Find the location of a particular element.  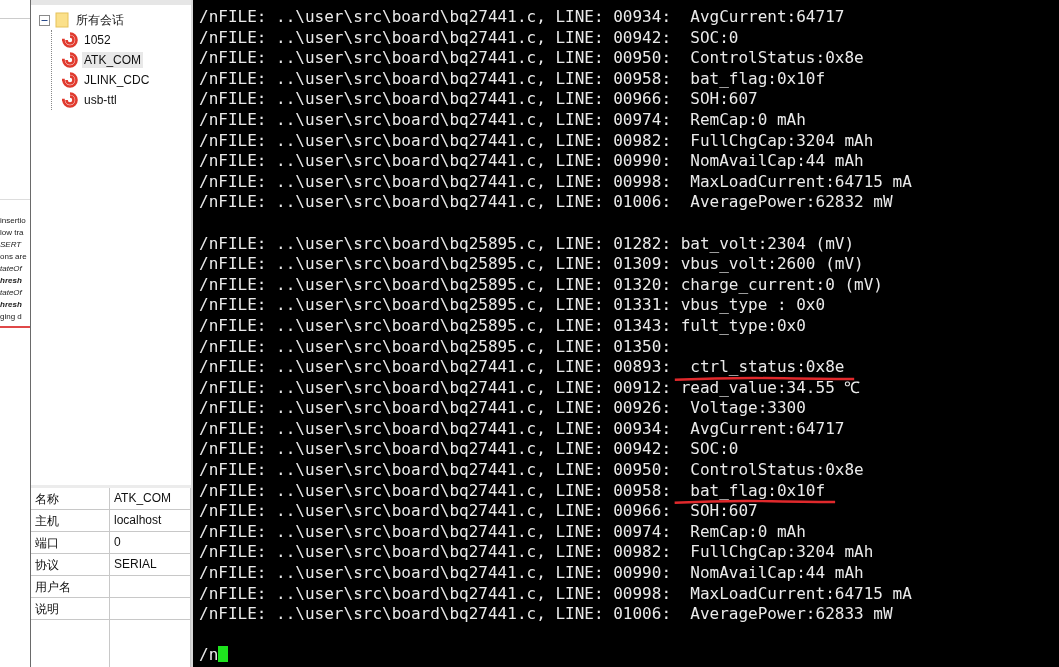

terminal-line: /nFILE: ..\user\src\board\bq25895.c, LINE: 01320: charge_current:0 (mV) is located at coordinates (541, 284).